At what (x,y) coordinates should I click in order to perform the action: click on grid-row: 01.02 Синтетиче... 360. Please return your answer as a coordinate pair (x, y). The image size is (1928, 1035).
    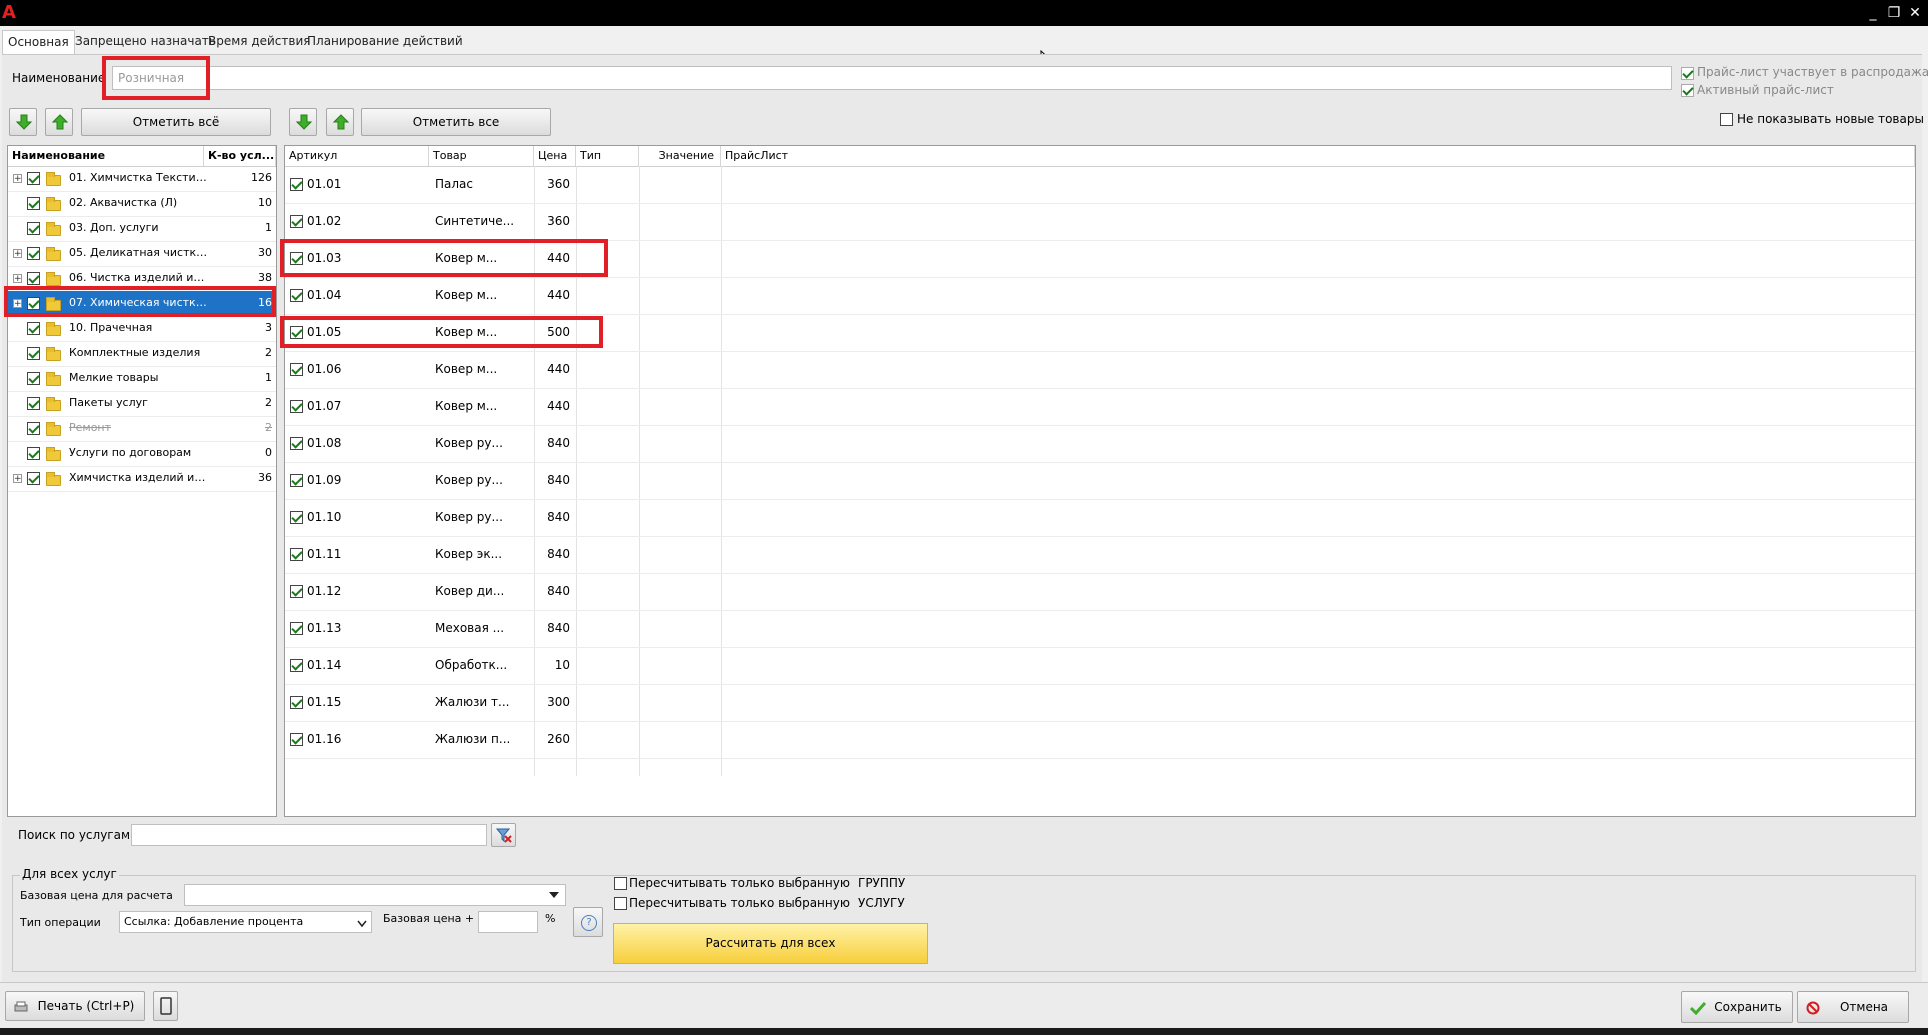
    Looking at the image, I should click on (1100, 222).